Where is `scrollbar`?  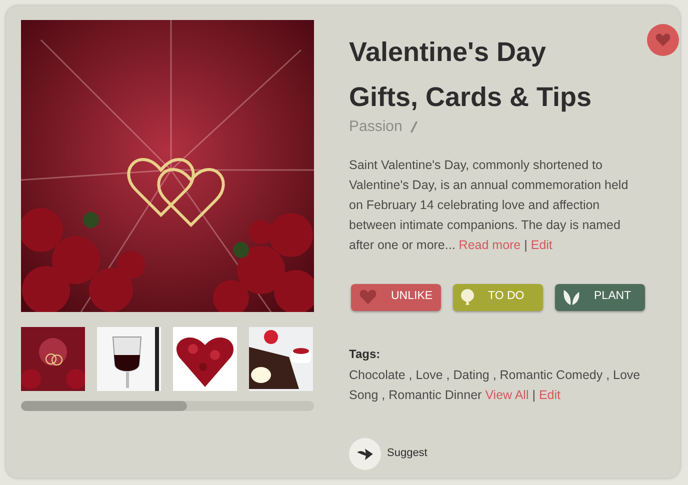 scrollbar is located at coordinates (167, 406).